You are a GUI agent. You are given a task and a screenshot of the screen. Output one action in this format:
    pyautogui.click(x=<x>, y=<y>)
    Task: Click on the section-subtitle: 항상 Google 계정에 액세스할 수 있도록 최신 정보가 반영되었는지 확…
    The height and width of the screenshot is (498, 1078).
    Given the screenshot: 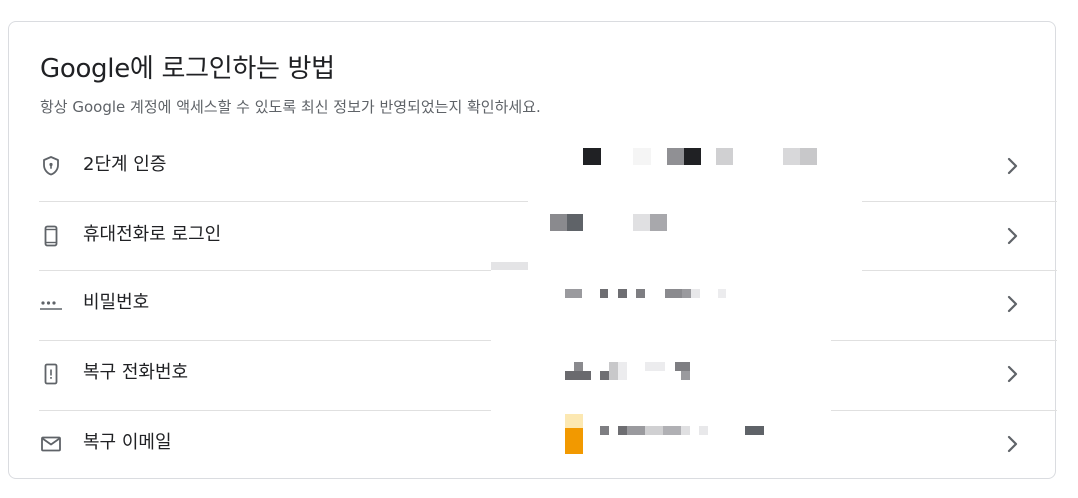 What is the action you would take?
    pyautogui.click(x=290, y=107)
    